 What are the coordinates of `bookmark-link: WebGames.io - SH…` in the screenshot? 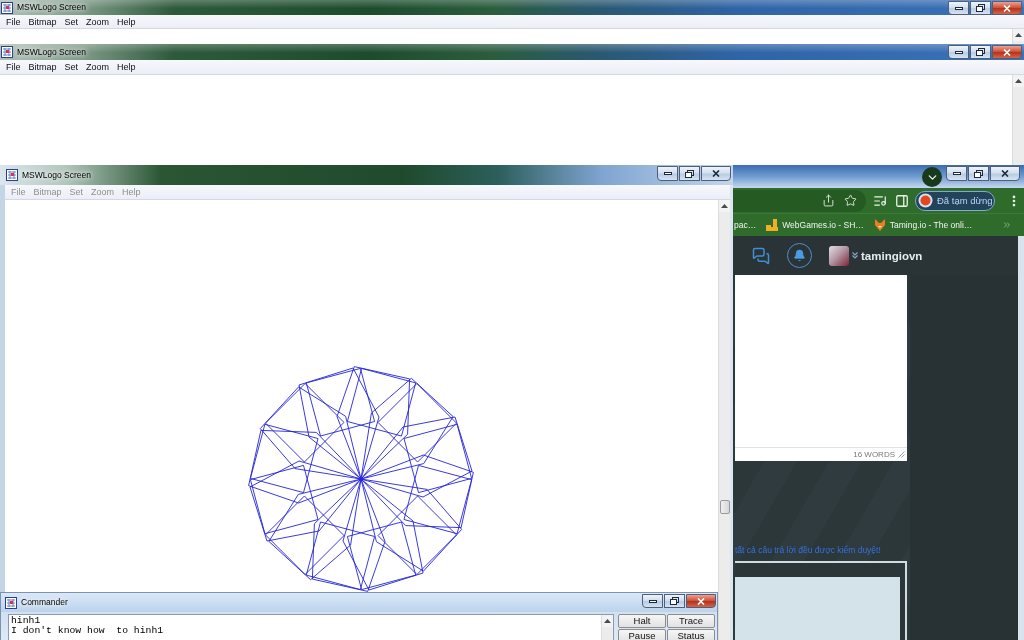 It's located at (815, 225).